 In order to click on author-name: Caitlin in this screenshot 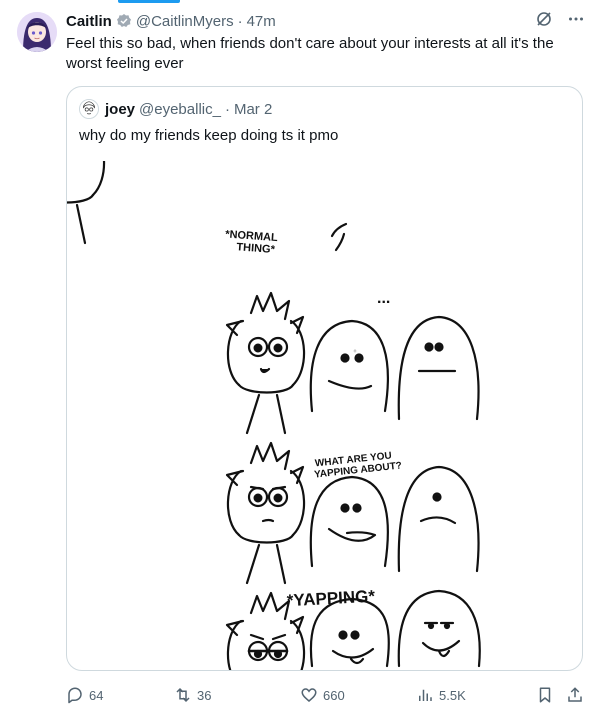, I will do `click(89, 21)`.